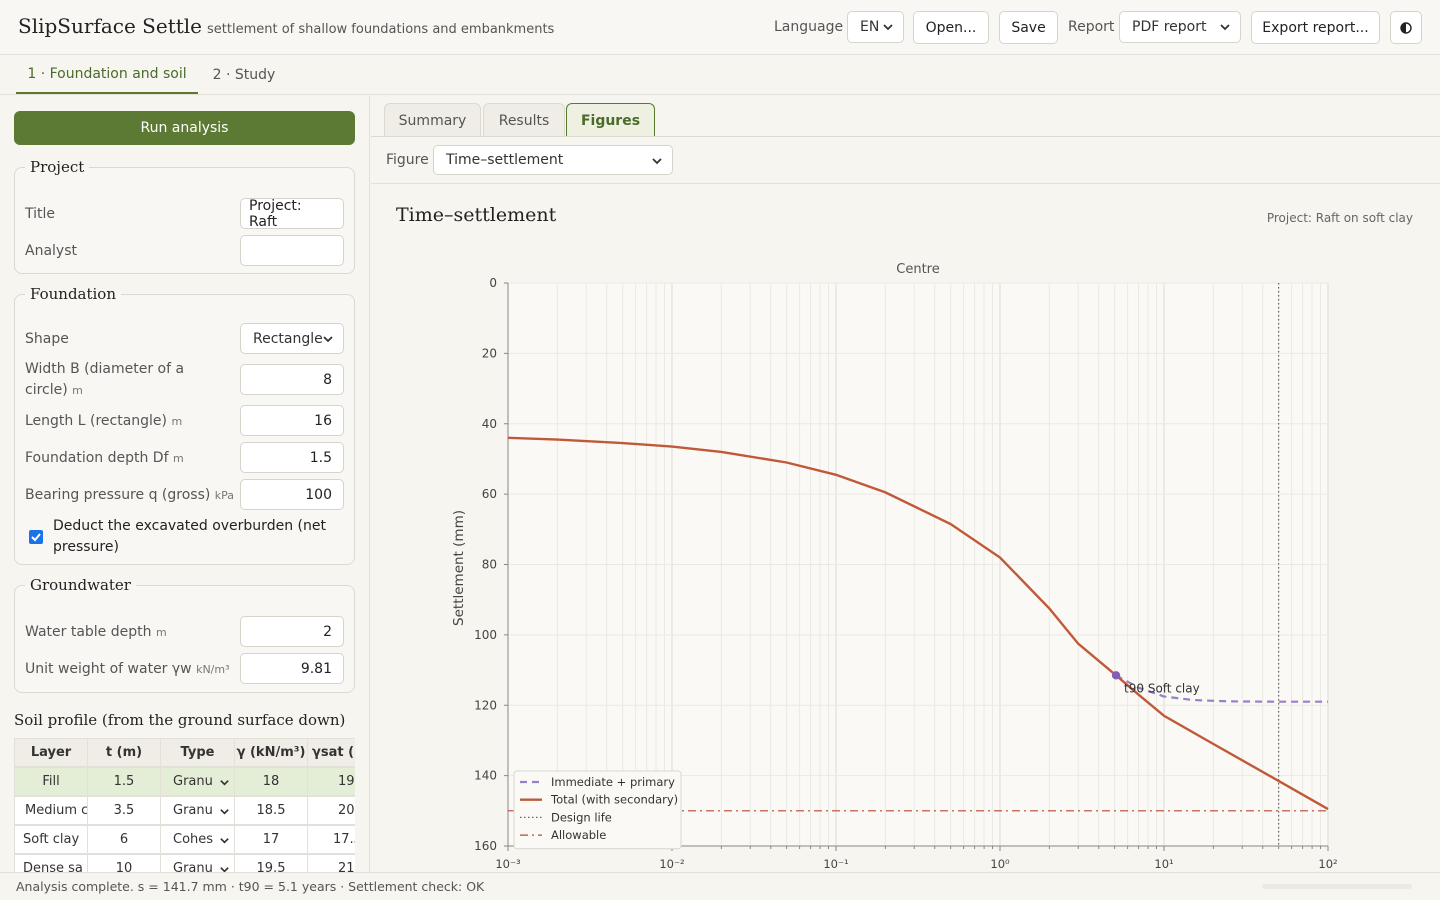 The image size is (1440, 900). Describe the element at coordinates (485, 776) in the screenshot. I see `y-tick-label: 140` at that location.